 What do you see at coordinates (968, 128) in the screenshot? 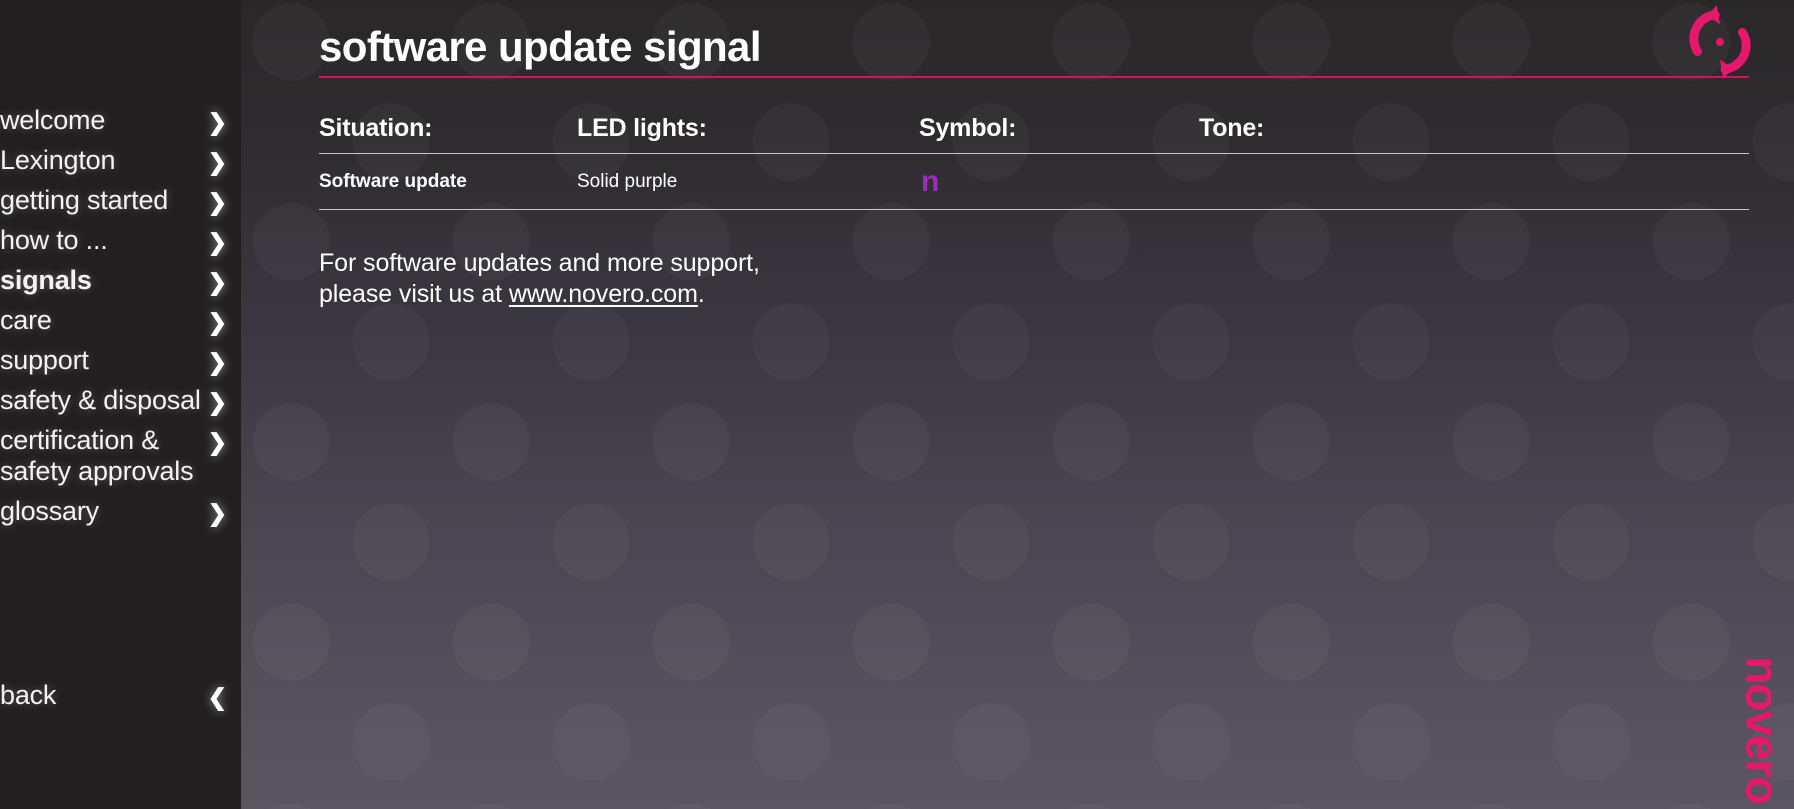
I see `column-header-symbol: Symbol:` at bounding box center [968, 128].